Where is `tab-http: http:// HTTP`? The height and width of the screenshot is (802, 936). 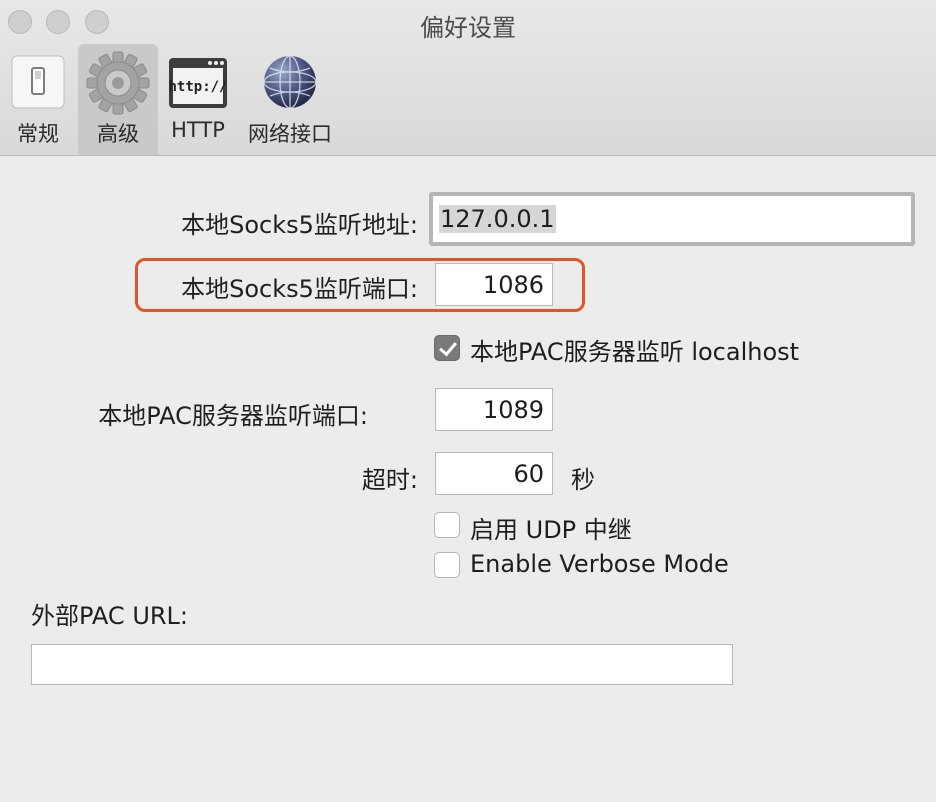 tab-http: http:// HTTP is located at coordinates (198, 99).